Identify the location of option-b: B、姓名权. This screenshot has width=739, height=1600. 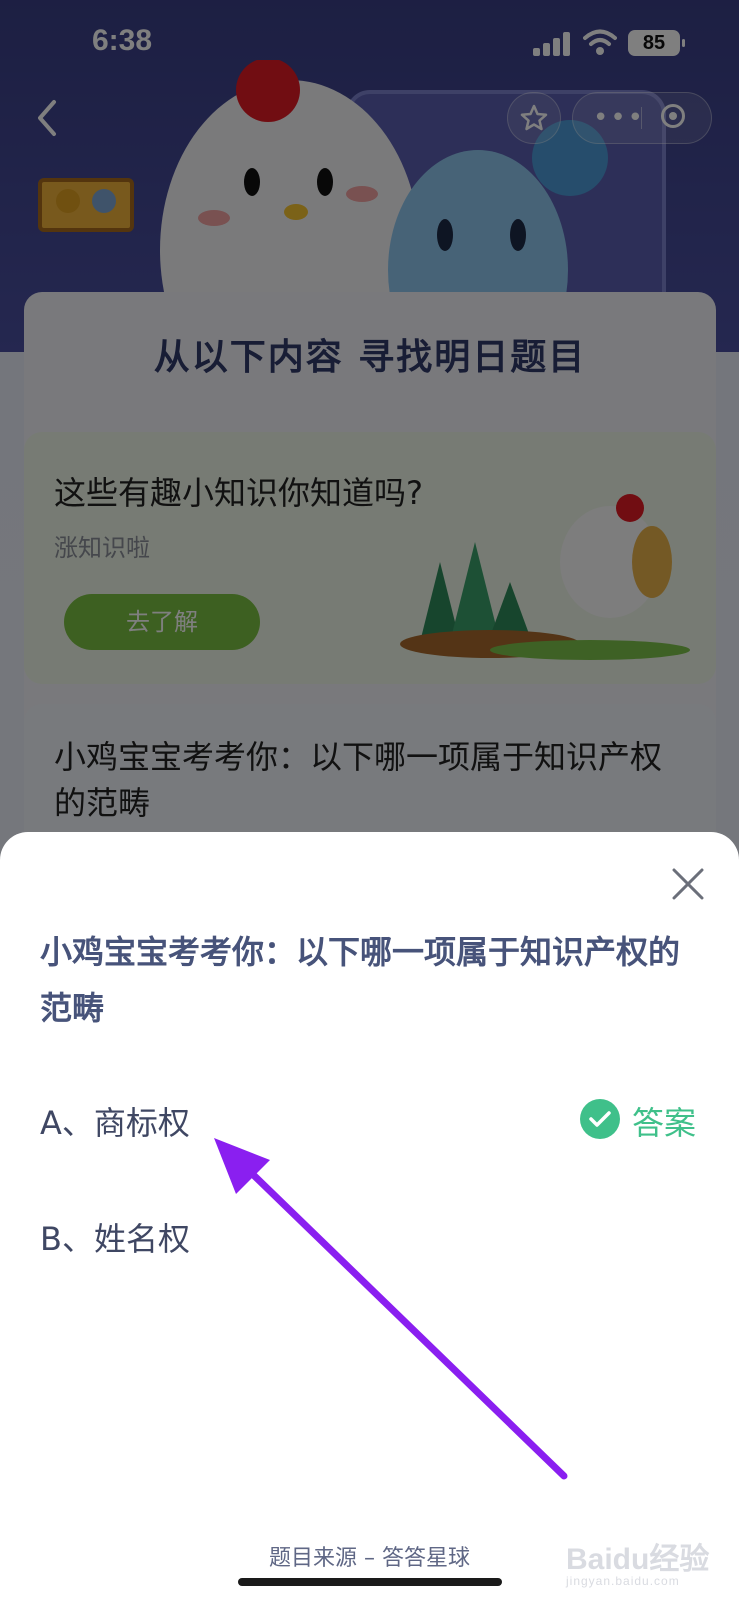
(115, 1237).